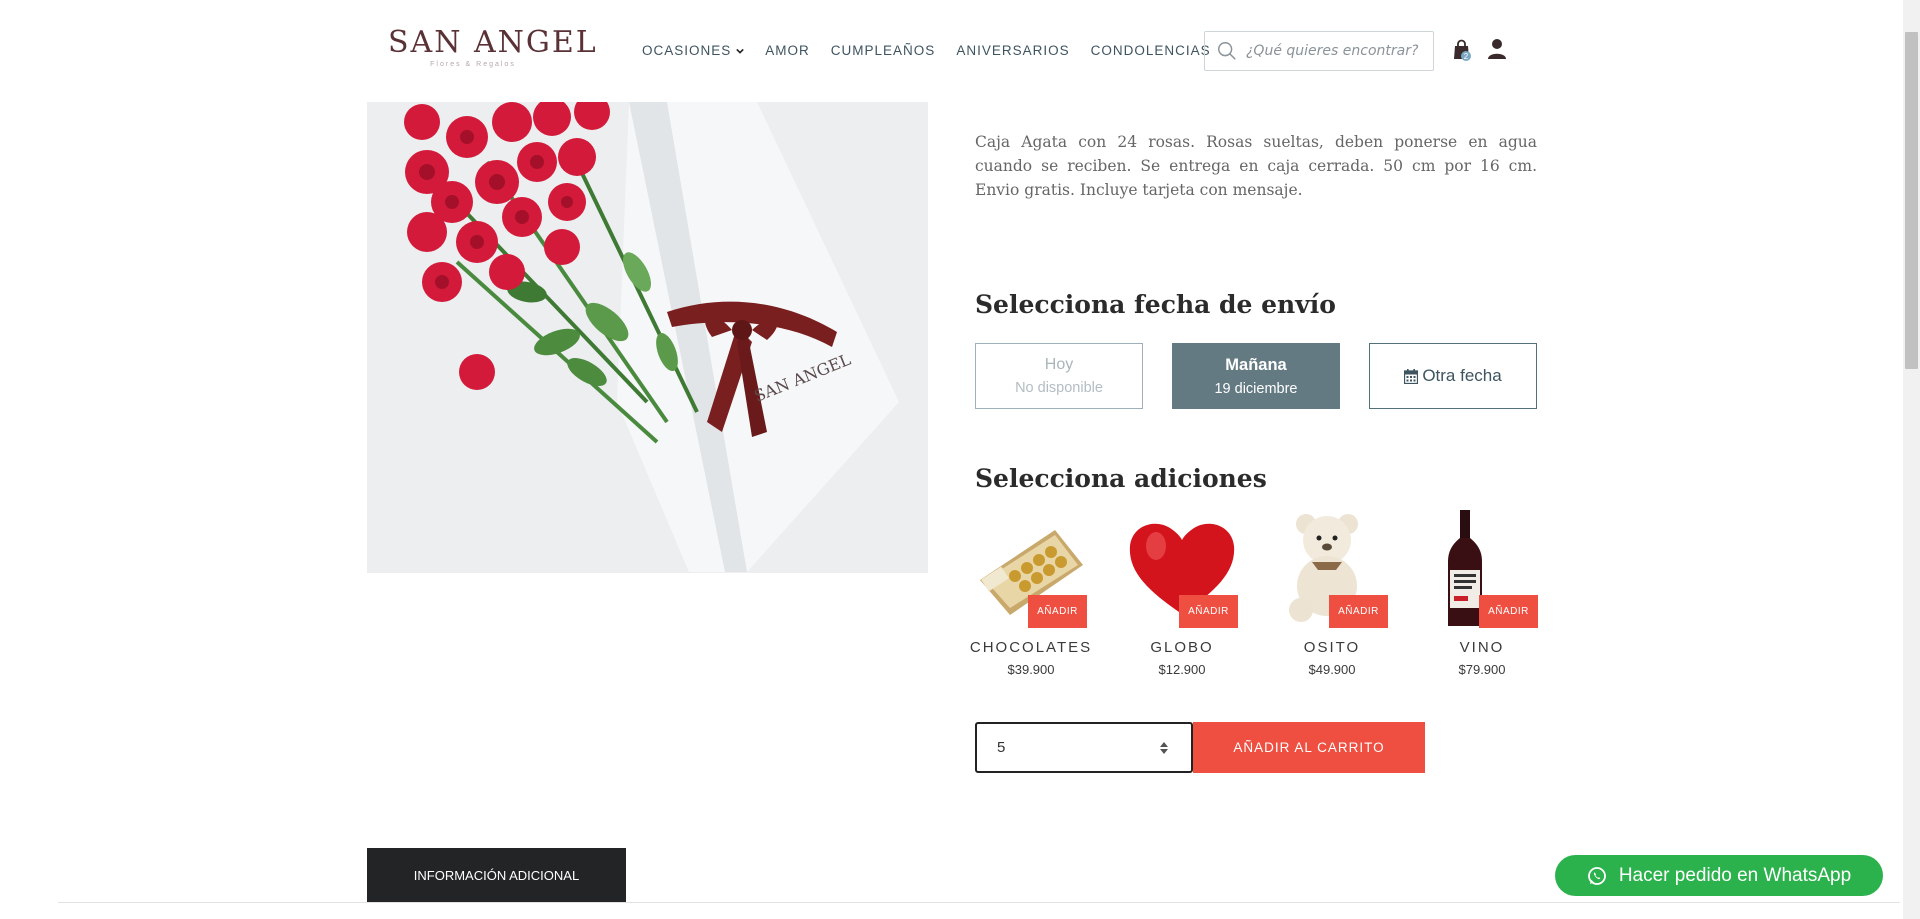  Describe the element at coordinates (1482, 669) in the screenshot. I see `addon-price: $79.900` at that location.